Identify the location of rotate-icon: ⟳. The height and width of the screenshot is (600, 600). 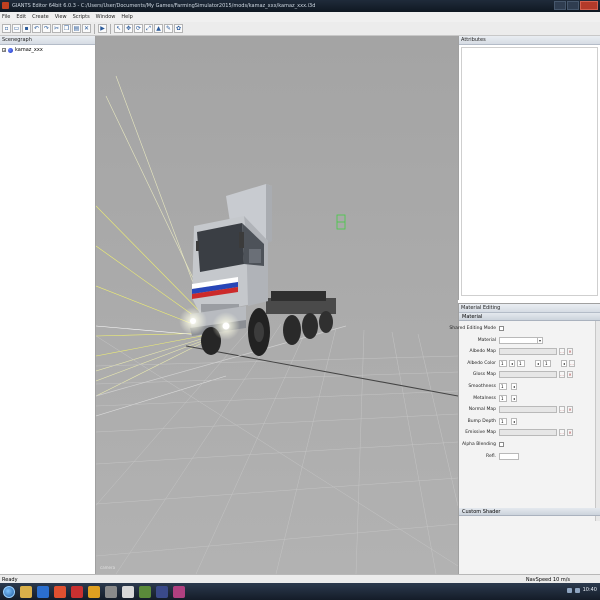
(138, 28).